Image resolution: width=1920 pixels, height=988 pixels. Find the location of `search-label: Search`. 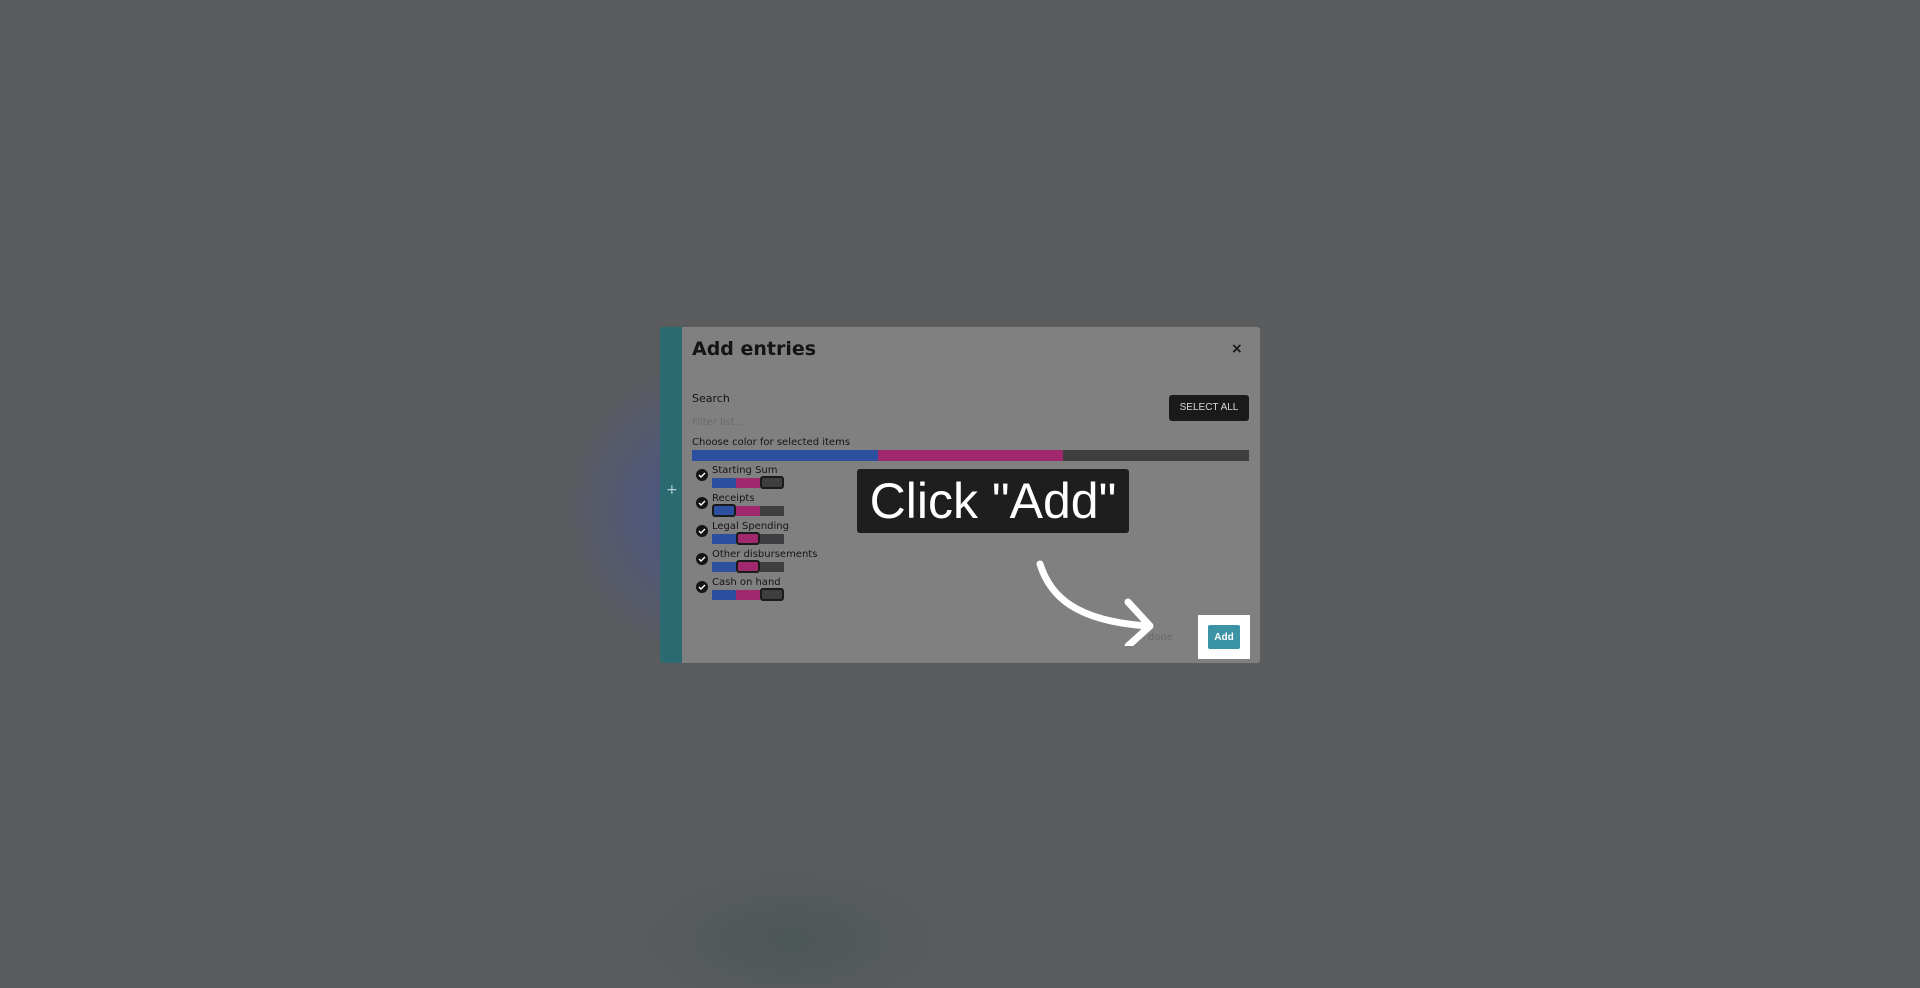

search-label: Search is located at coordinates (711, 398).